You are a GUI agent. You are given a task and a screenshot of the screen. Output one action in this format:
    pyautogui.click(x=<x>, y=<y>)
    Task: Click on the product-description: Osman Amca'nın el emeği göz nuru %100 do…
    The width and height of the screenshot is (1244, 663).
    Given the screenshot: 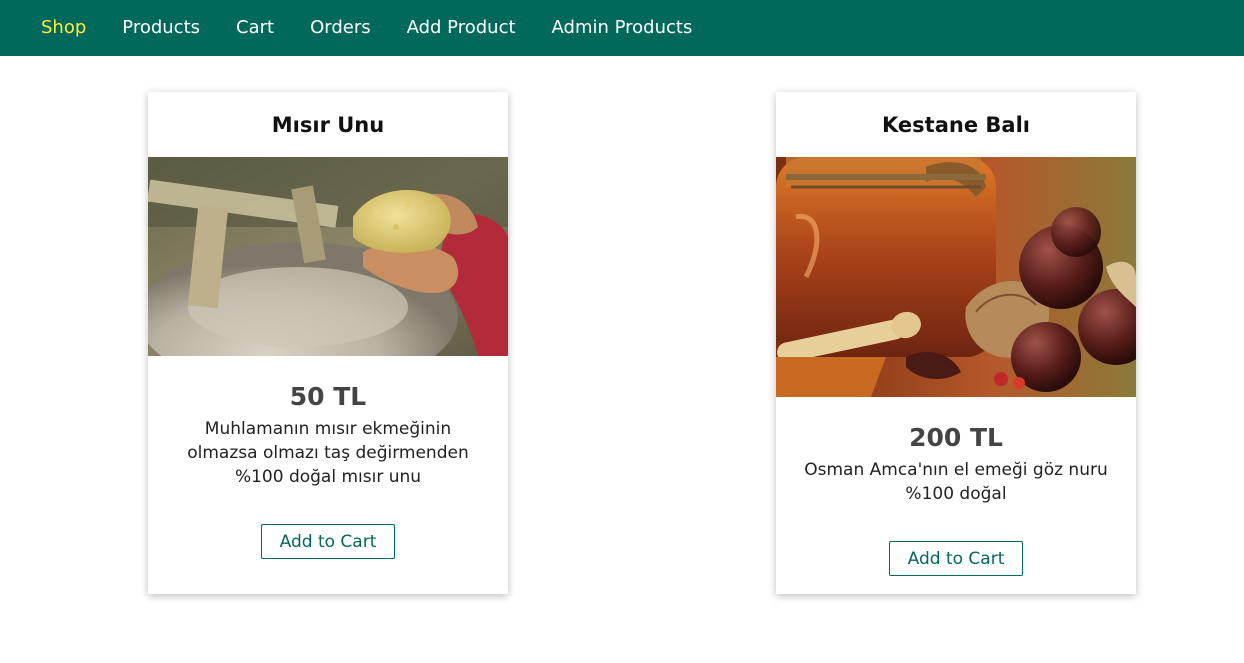 What is the action you would take?
    pyautogui.click(x=956, y=482)
    